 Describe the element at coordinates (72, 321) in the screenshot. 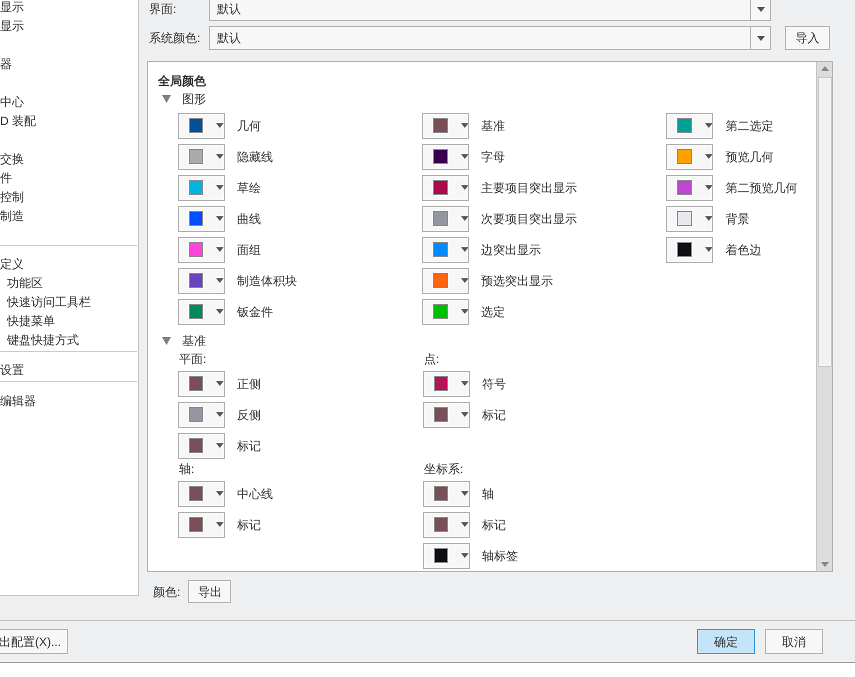

I see `sidebar-item: 快捷菜单` at that location.